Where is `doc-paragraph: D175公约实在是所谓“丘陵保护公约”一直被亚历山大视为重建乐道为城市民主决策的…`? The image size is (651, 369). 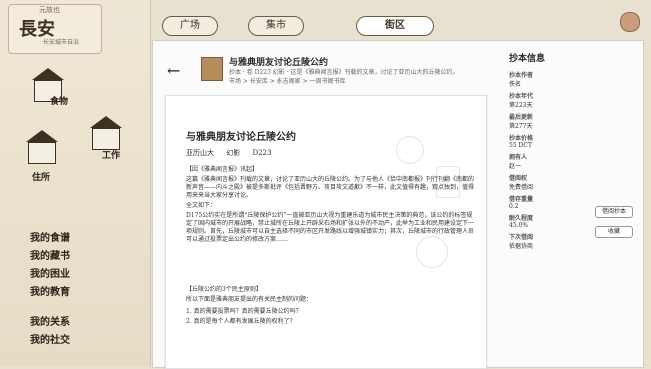 doc-paragraph: D175公约实在是所谓“丘陵保护公约”一直被亚历山大视为重建乐道为城市民主决策的… is located at coordinates (330, 227).